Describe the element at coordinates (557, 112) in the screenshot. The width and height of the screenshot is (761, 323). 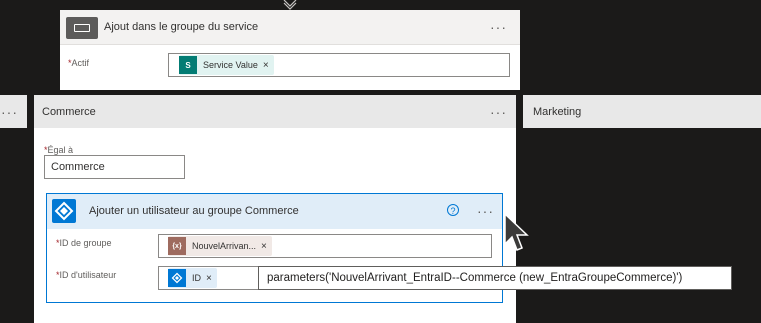
I see `case-title: Marketing` at that location.